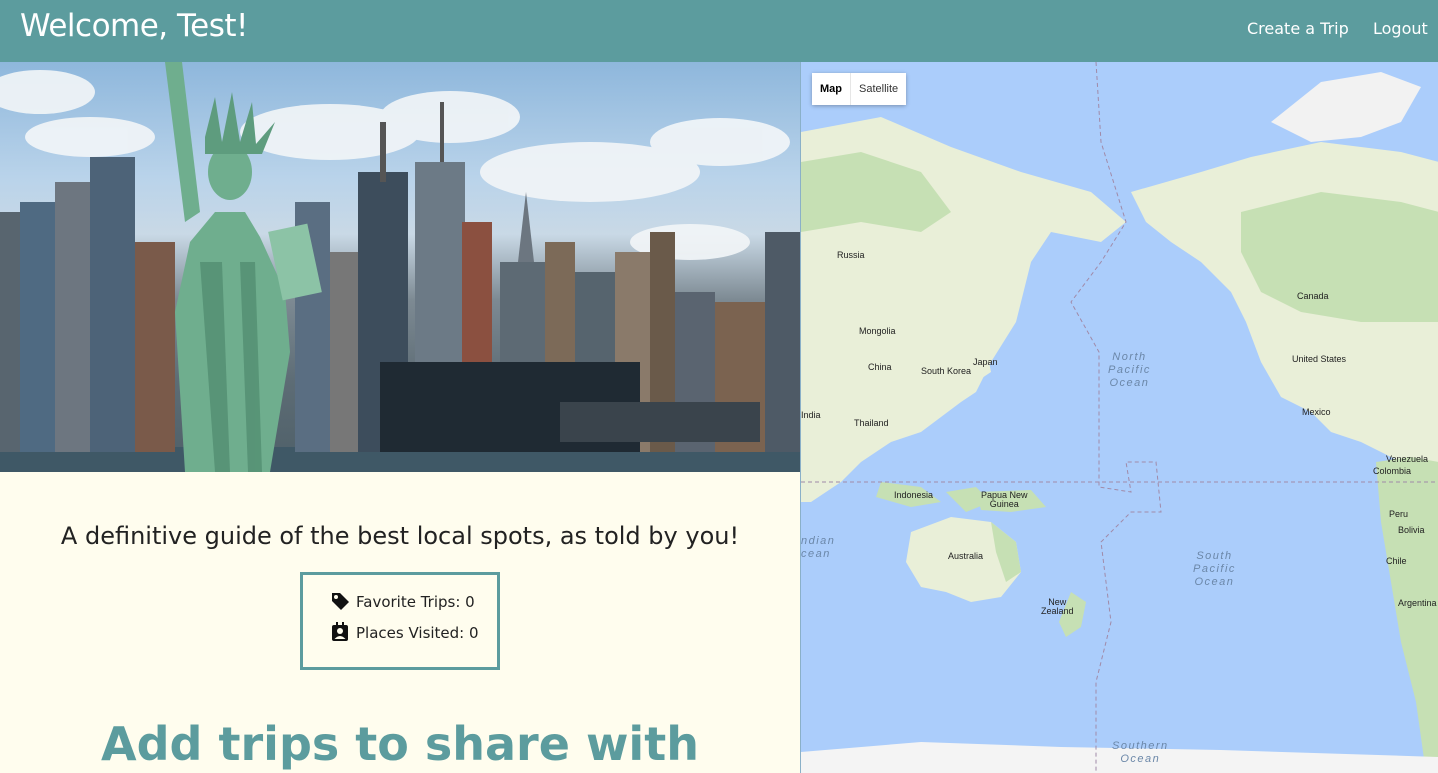 The width and height of the screenshot is (1438, 773). Describe the element at coordinates (966, 556) in the screenshot. I see `label-australia: Australia` at that location.